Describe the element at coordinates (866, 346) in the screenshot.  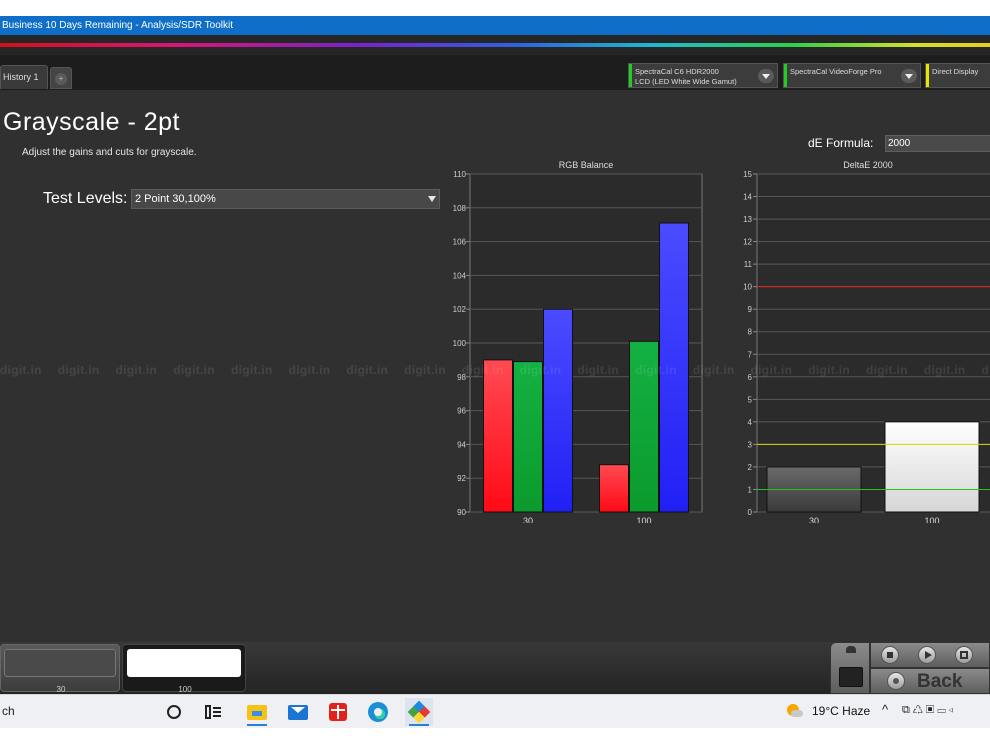
I see `deltae-chart: 012345678910111213141530 100` at that location.